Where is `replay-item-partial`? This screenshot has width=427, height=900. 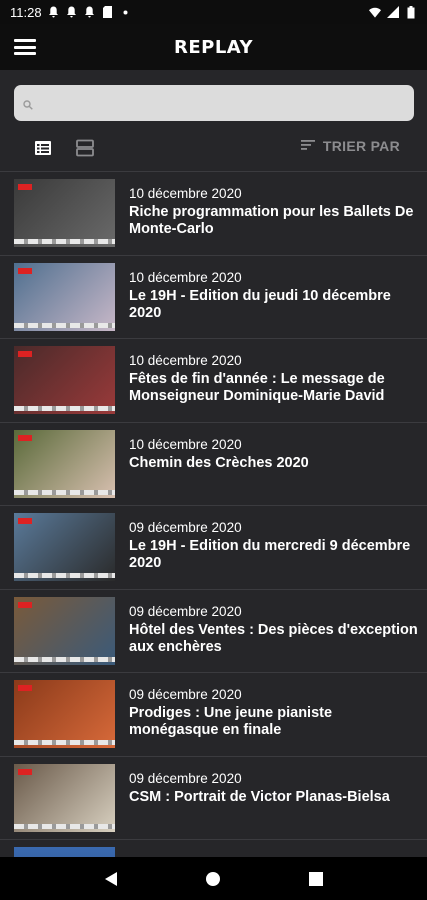
replay-item-partial is located at coordinates (213, 848).